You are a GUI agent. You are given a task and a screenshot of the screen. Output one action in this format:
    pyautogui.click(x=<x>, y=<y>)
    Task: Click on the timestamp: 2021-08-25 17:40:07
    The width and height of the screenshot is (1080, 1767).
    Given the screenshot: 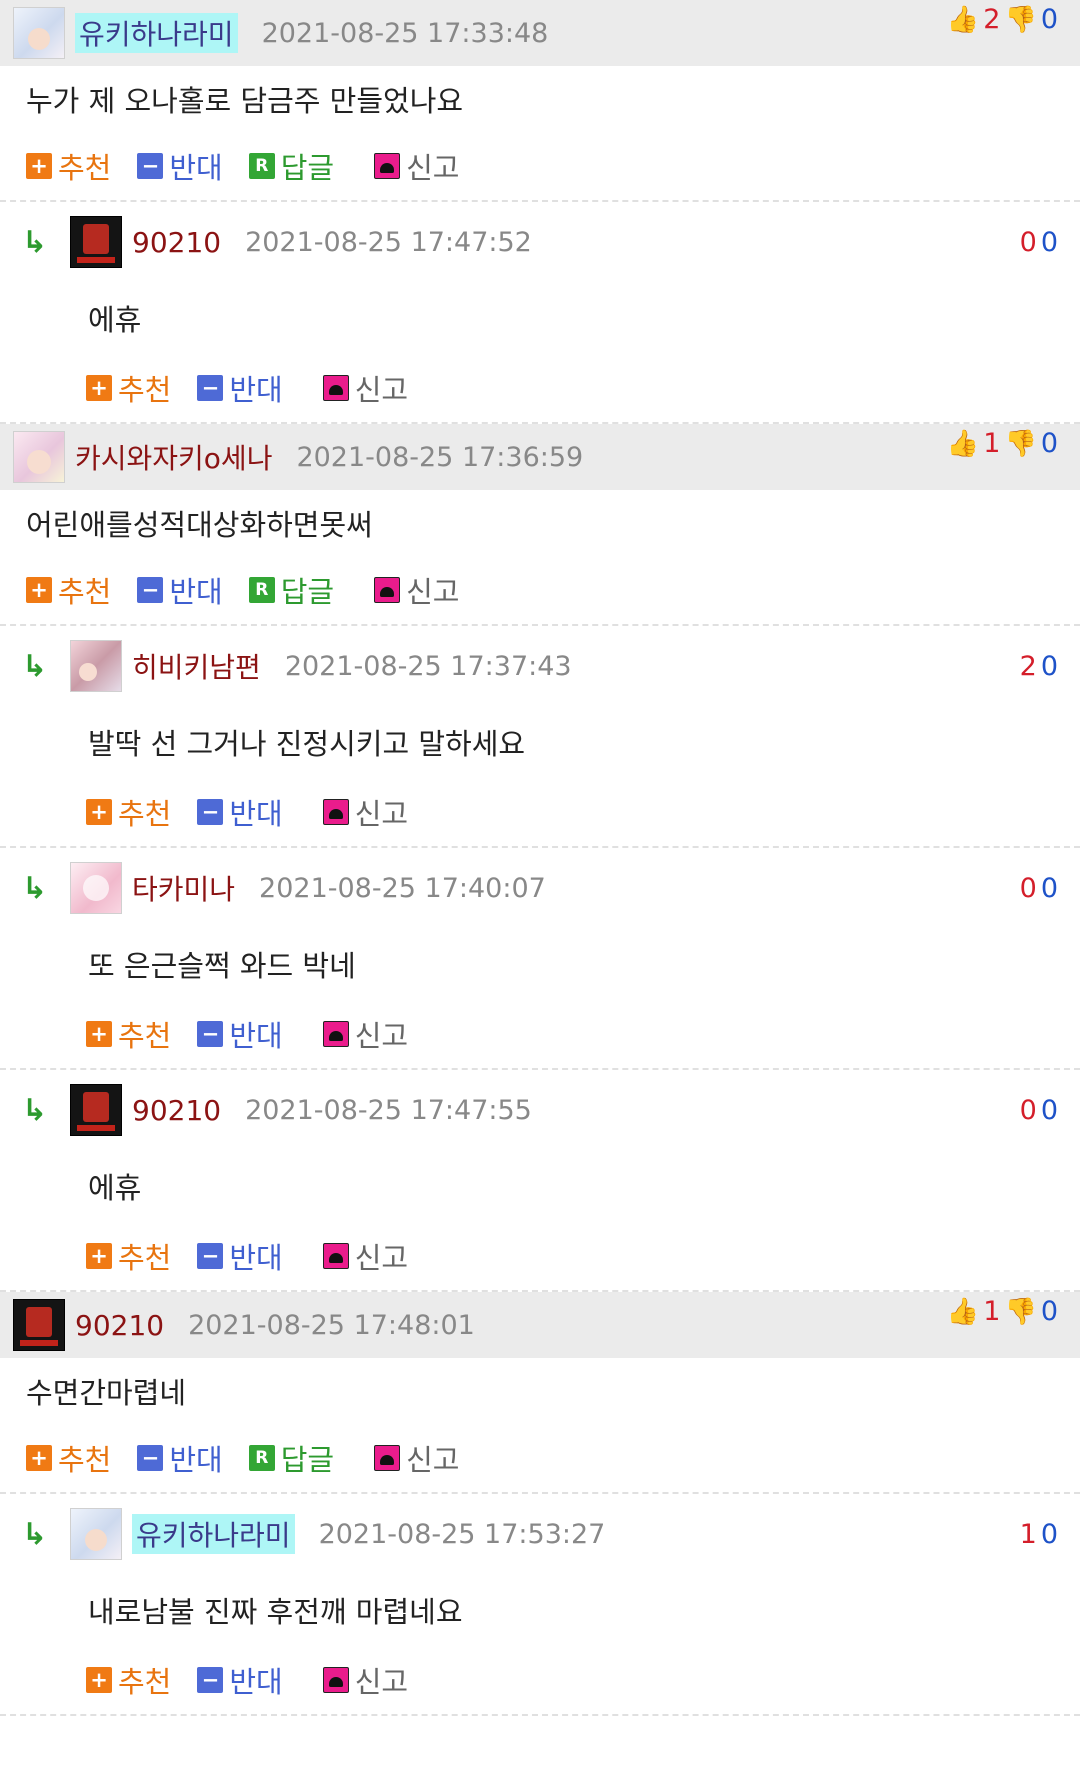 What is the action you would take?
    pyautogui.click(x=402, y=888)
    